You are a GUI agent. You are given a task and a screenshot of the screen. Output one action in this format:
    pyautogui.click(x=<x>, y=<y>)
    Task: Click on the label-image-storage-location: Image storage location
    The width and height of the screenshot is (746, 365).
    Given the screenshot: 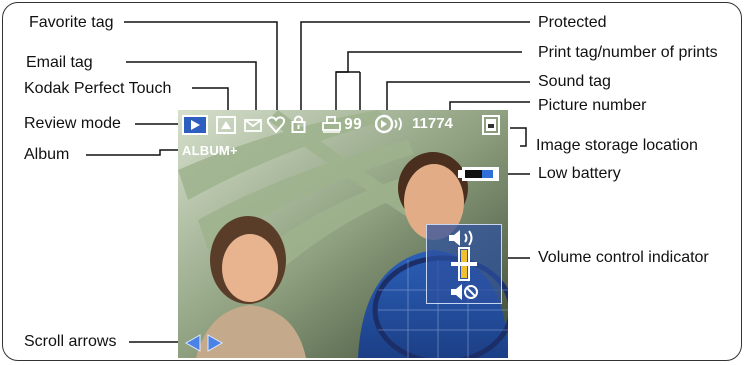 What is the action you would take?
    pyautogui.click(x=617, y=145)
    